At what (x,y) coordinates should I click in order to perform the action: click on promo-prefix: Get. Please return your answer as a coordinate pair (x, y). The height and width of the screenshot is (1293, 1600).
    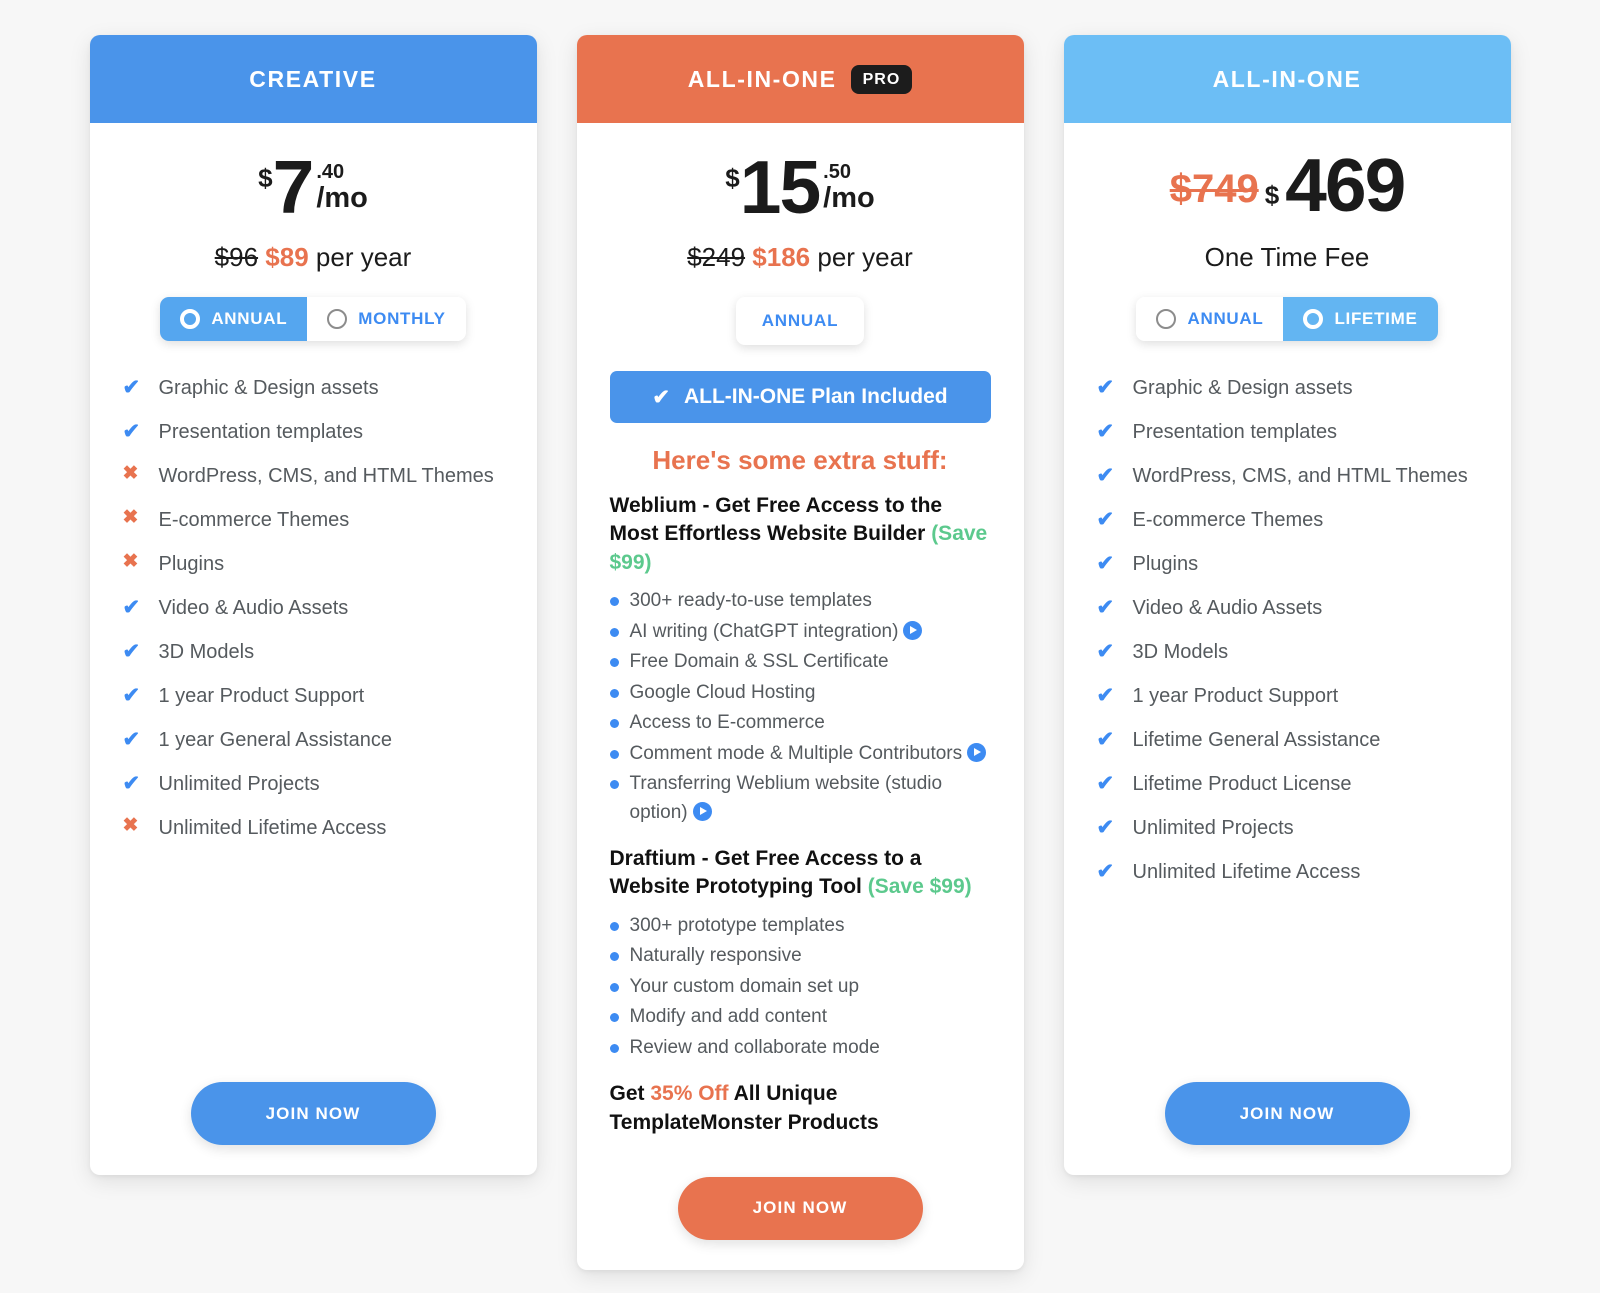
    Looking at the image, I should click on (630, 1094).